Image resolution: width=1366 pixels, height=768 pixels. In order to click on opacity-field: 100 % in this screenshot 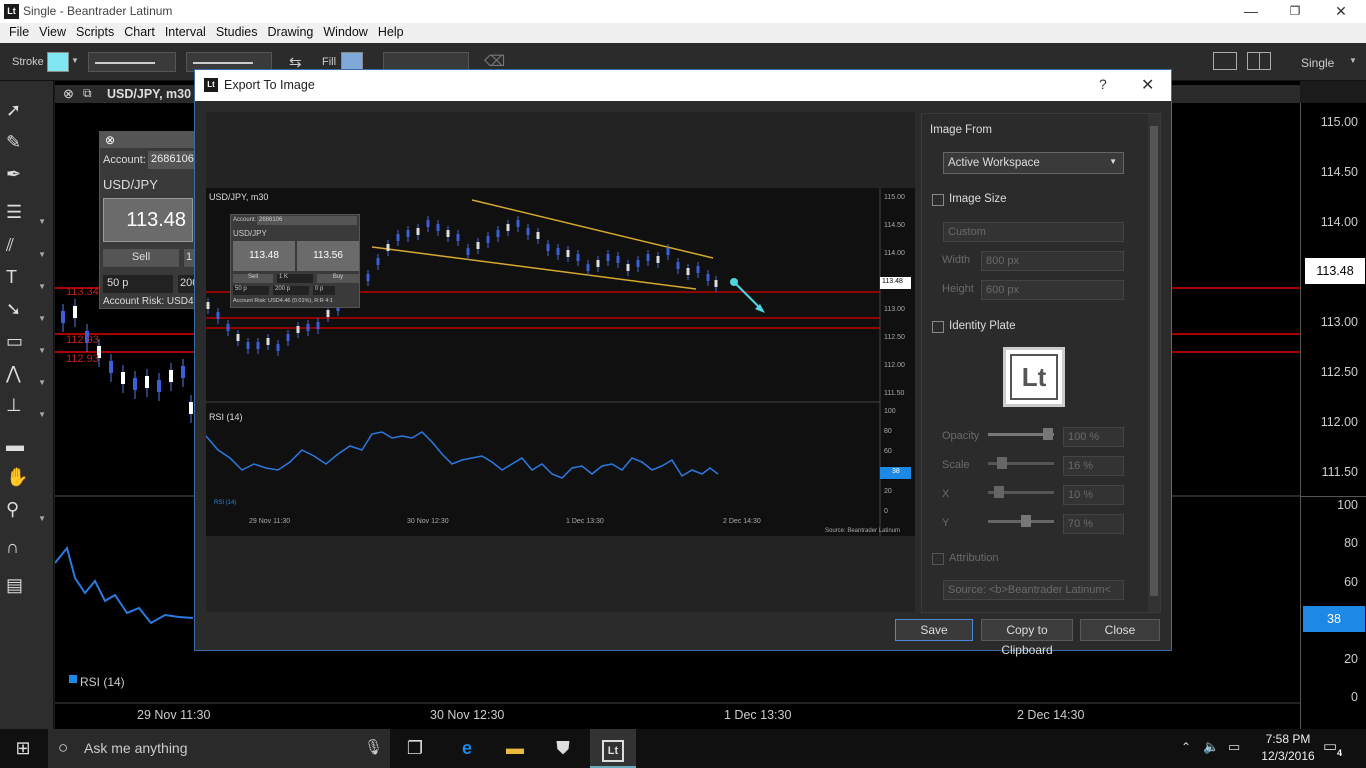, I will do `click(1093, 437)`.